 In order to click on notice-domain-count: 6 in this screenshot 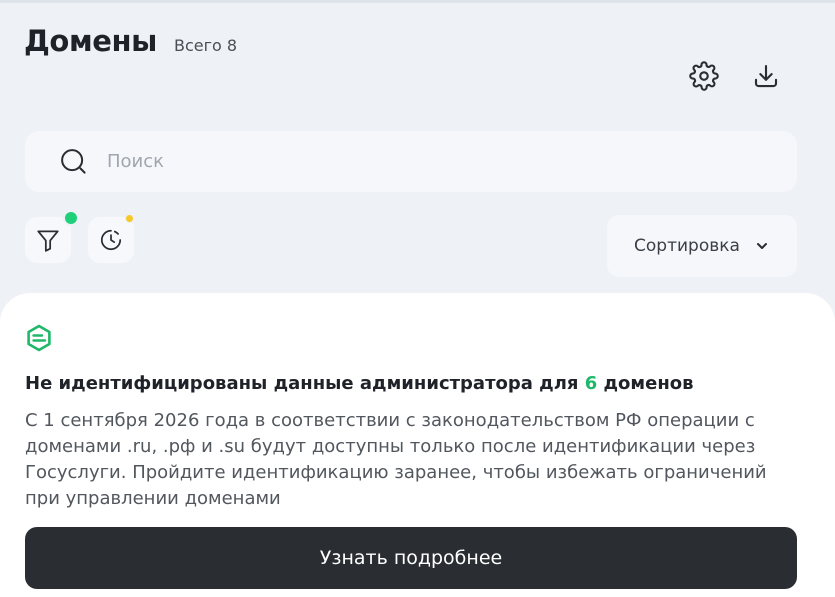, I will do `click(591, 383)`.